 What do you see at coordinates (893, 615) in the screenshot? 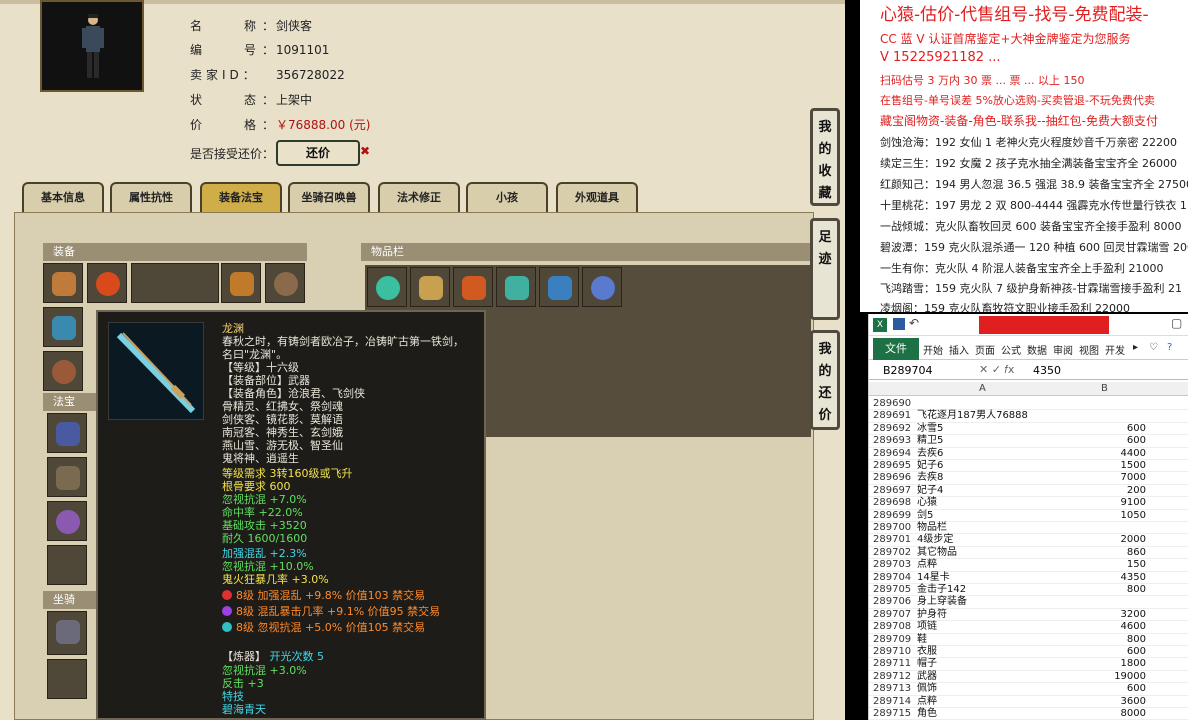
I see `row-number: 289707` at bounding box center [893, 615].